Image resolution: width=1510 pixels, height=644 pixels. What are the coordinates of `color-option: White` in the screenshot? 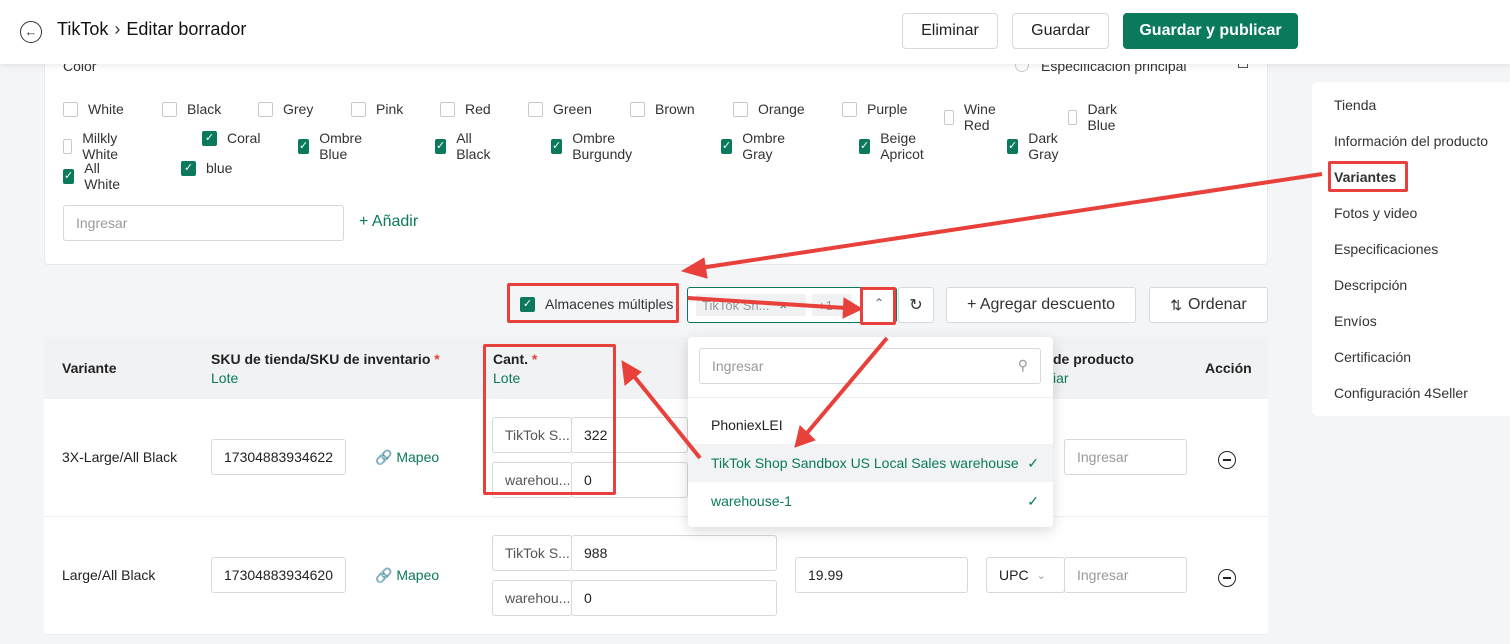 It's located at (93, 109).